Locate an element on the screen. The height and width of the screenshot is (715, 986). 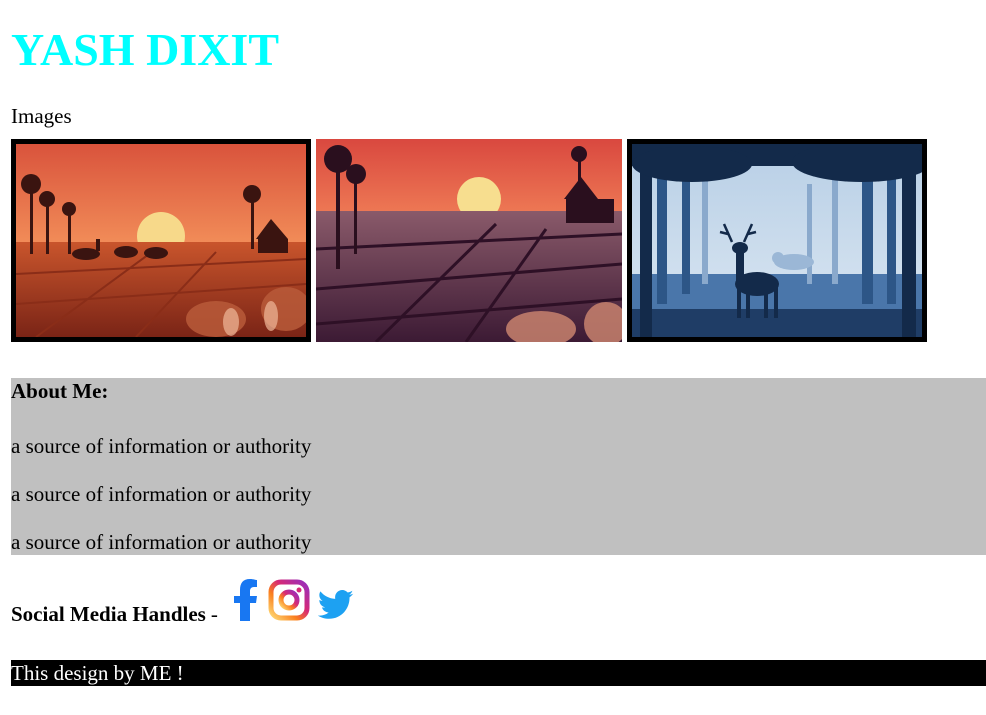
social-dash: - is located at coordinates (214, 614).